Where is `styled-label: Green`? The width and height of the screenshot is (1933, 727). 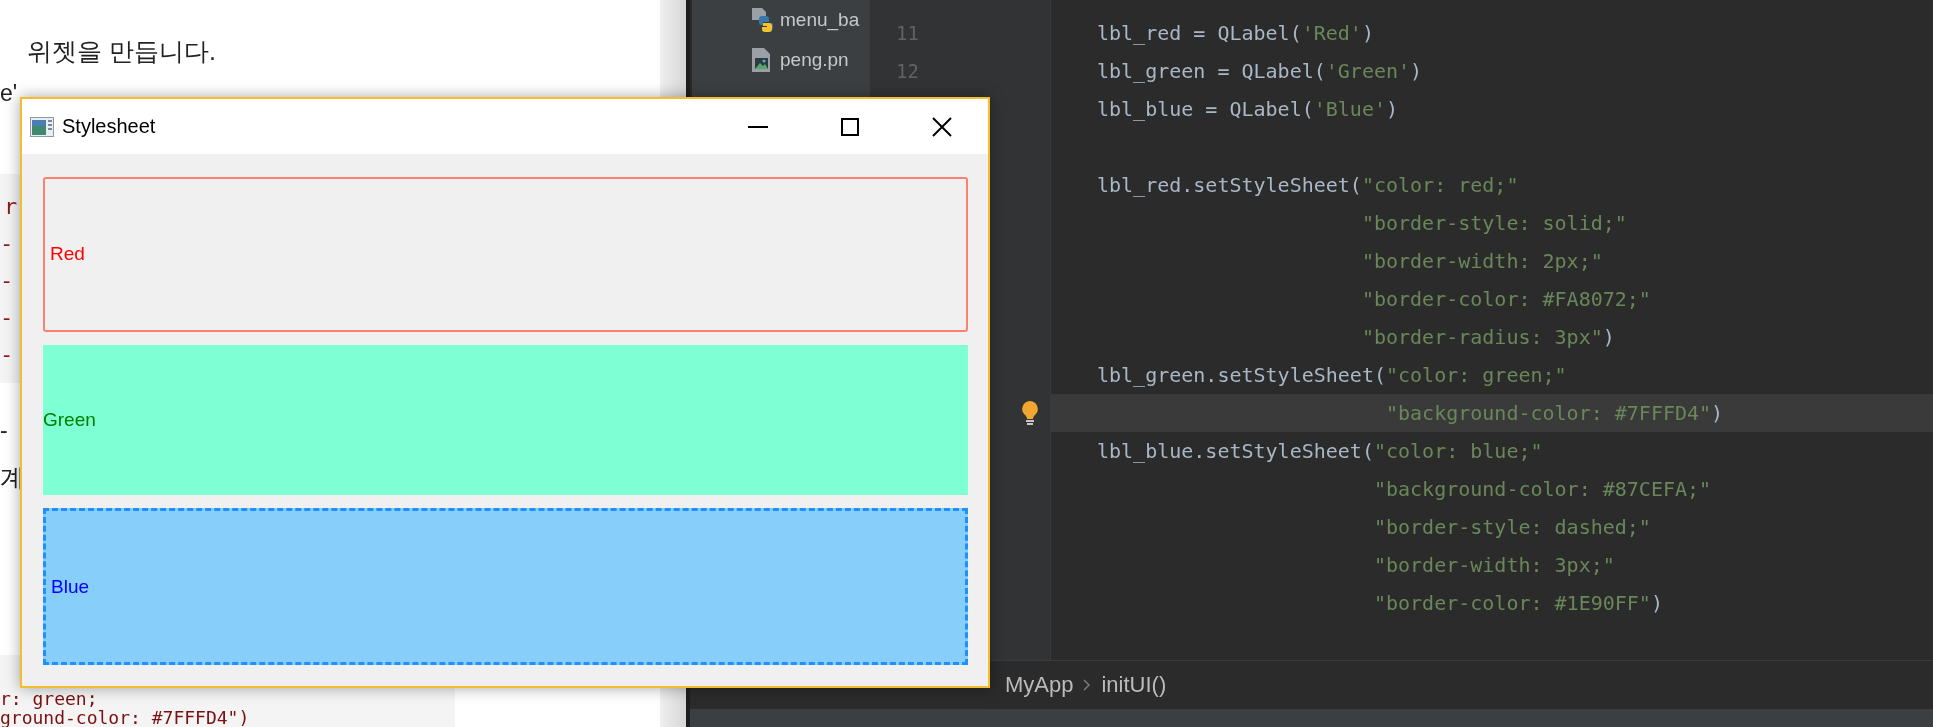 styled-label: Green is located at coordinates (505, 420).